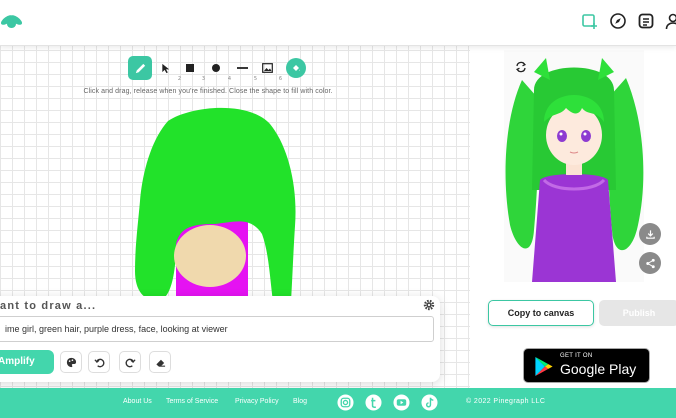 The height and width of the screenshot is (418, 676). I want to click on circle-tool-button: 4, so click(217, 69).